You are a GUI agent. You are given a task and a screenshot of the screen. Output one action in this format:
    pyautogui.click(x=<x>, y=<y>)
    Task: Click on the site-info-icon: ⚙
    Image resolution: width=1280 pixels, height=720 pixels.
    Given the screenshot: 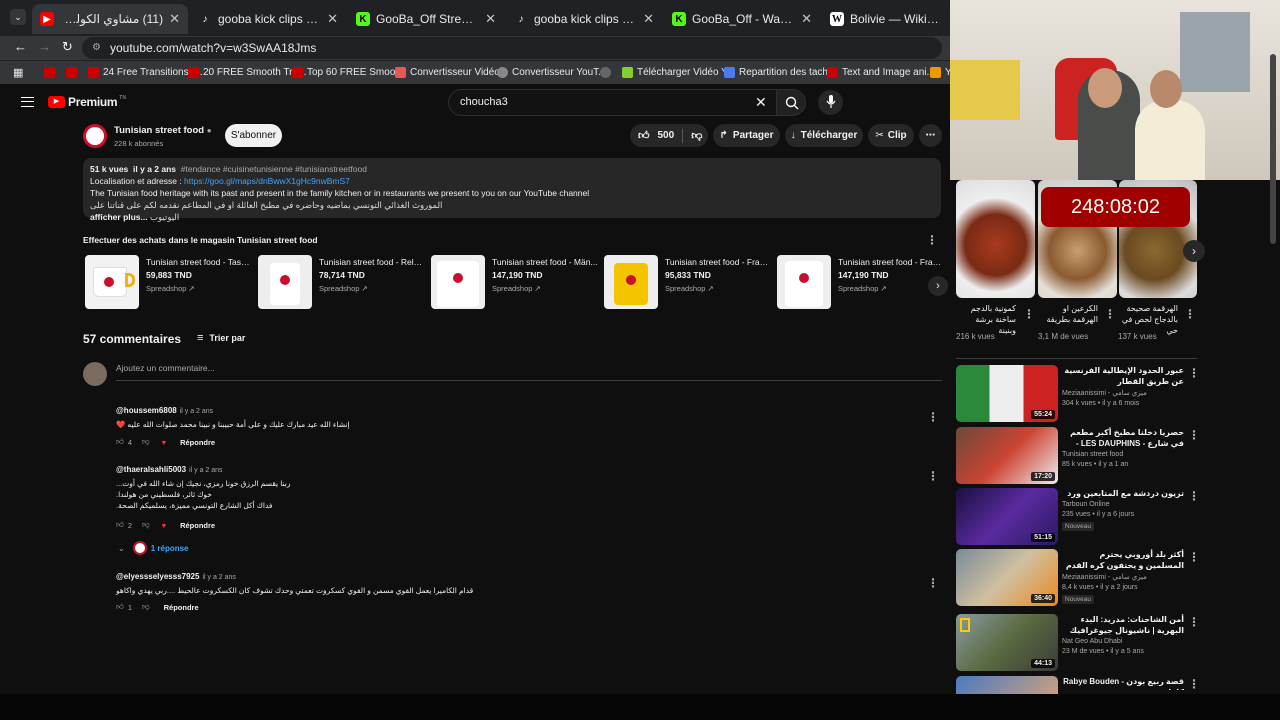 What is the action you would take?
    pyautogui.click(x=96, y=48)
    